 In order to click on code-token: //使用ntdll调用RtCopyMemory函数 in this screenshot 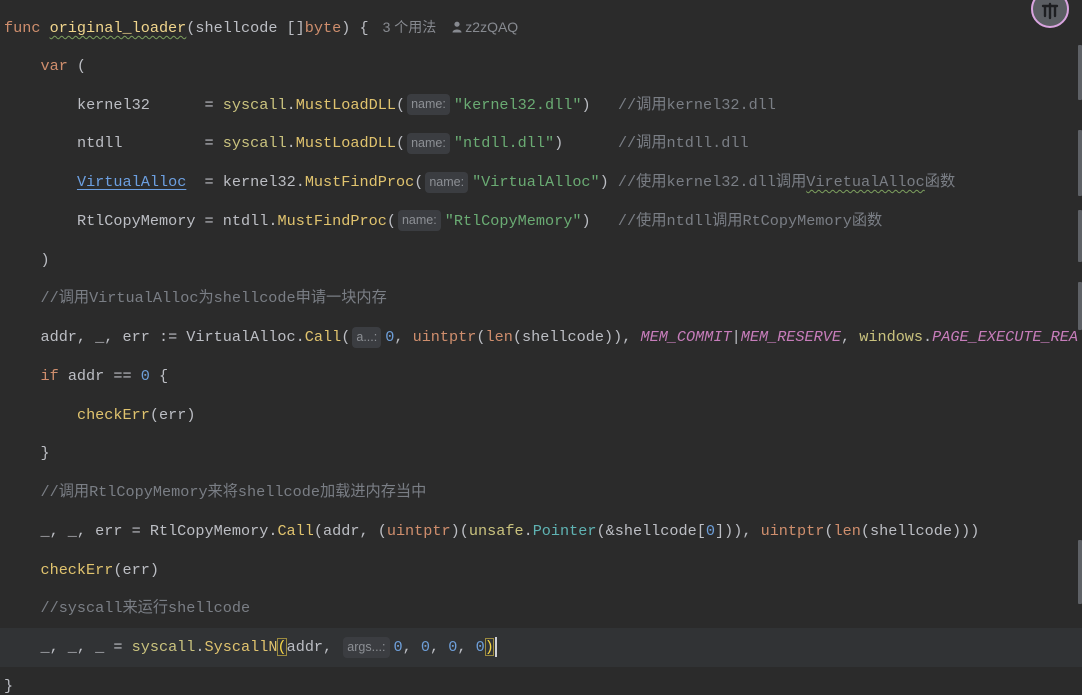, I will do `click(750, 221)`.